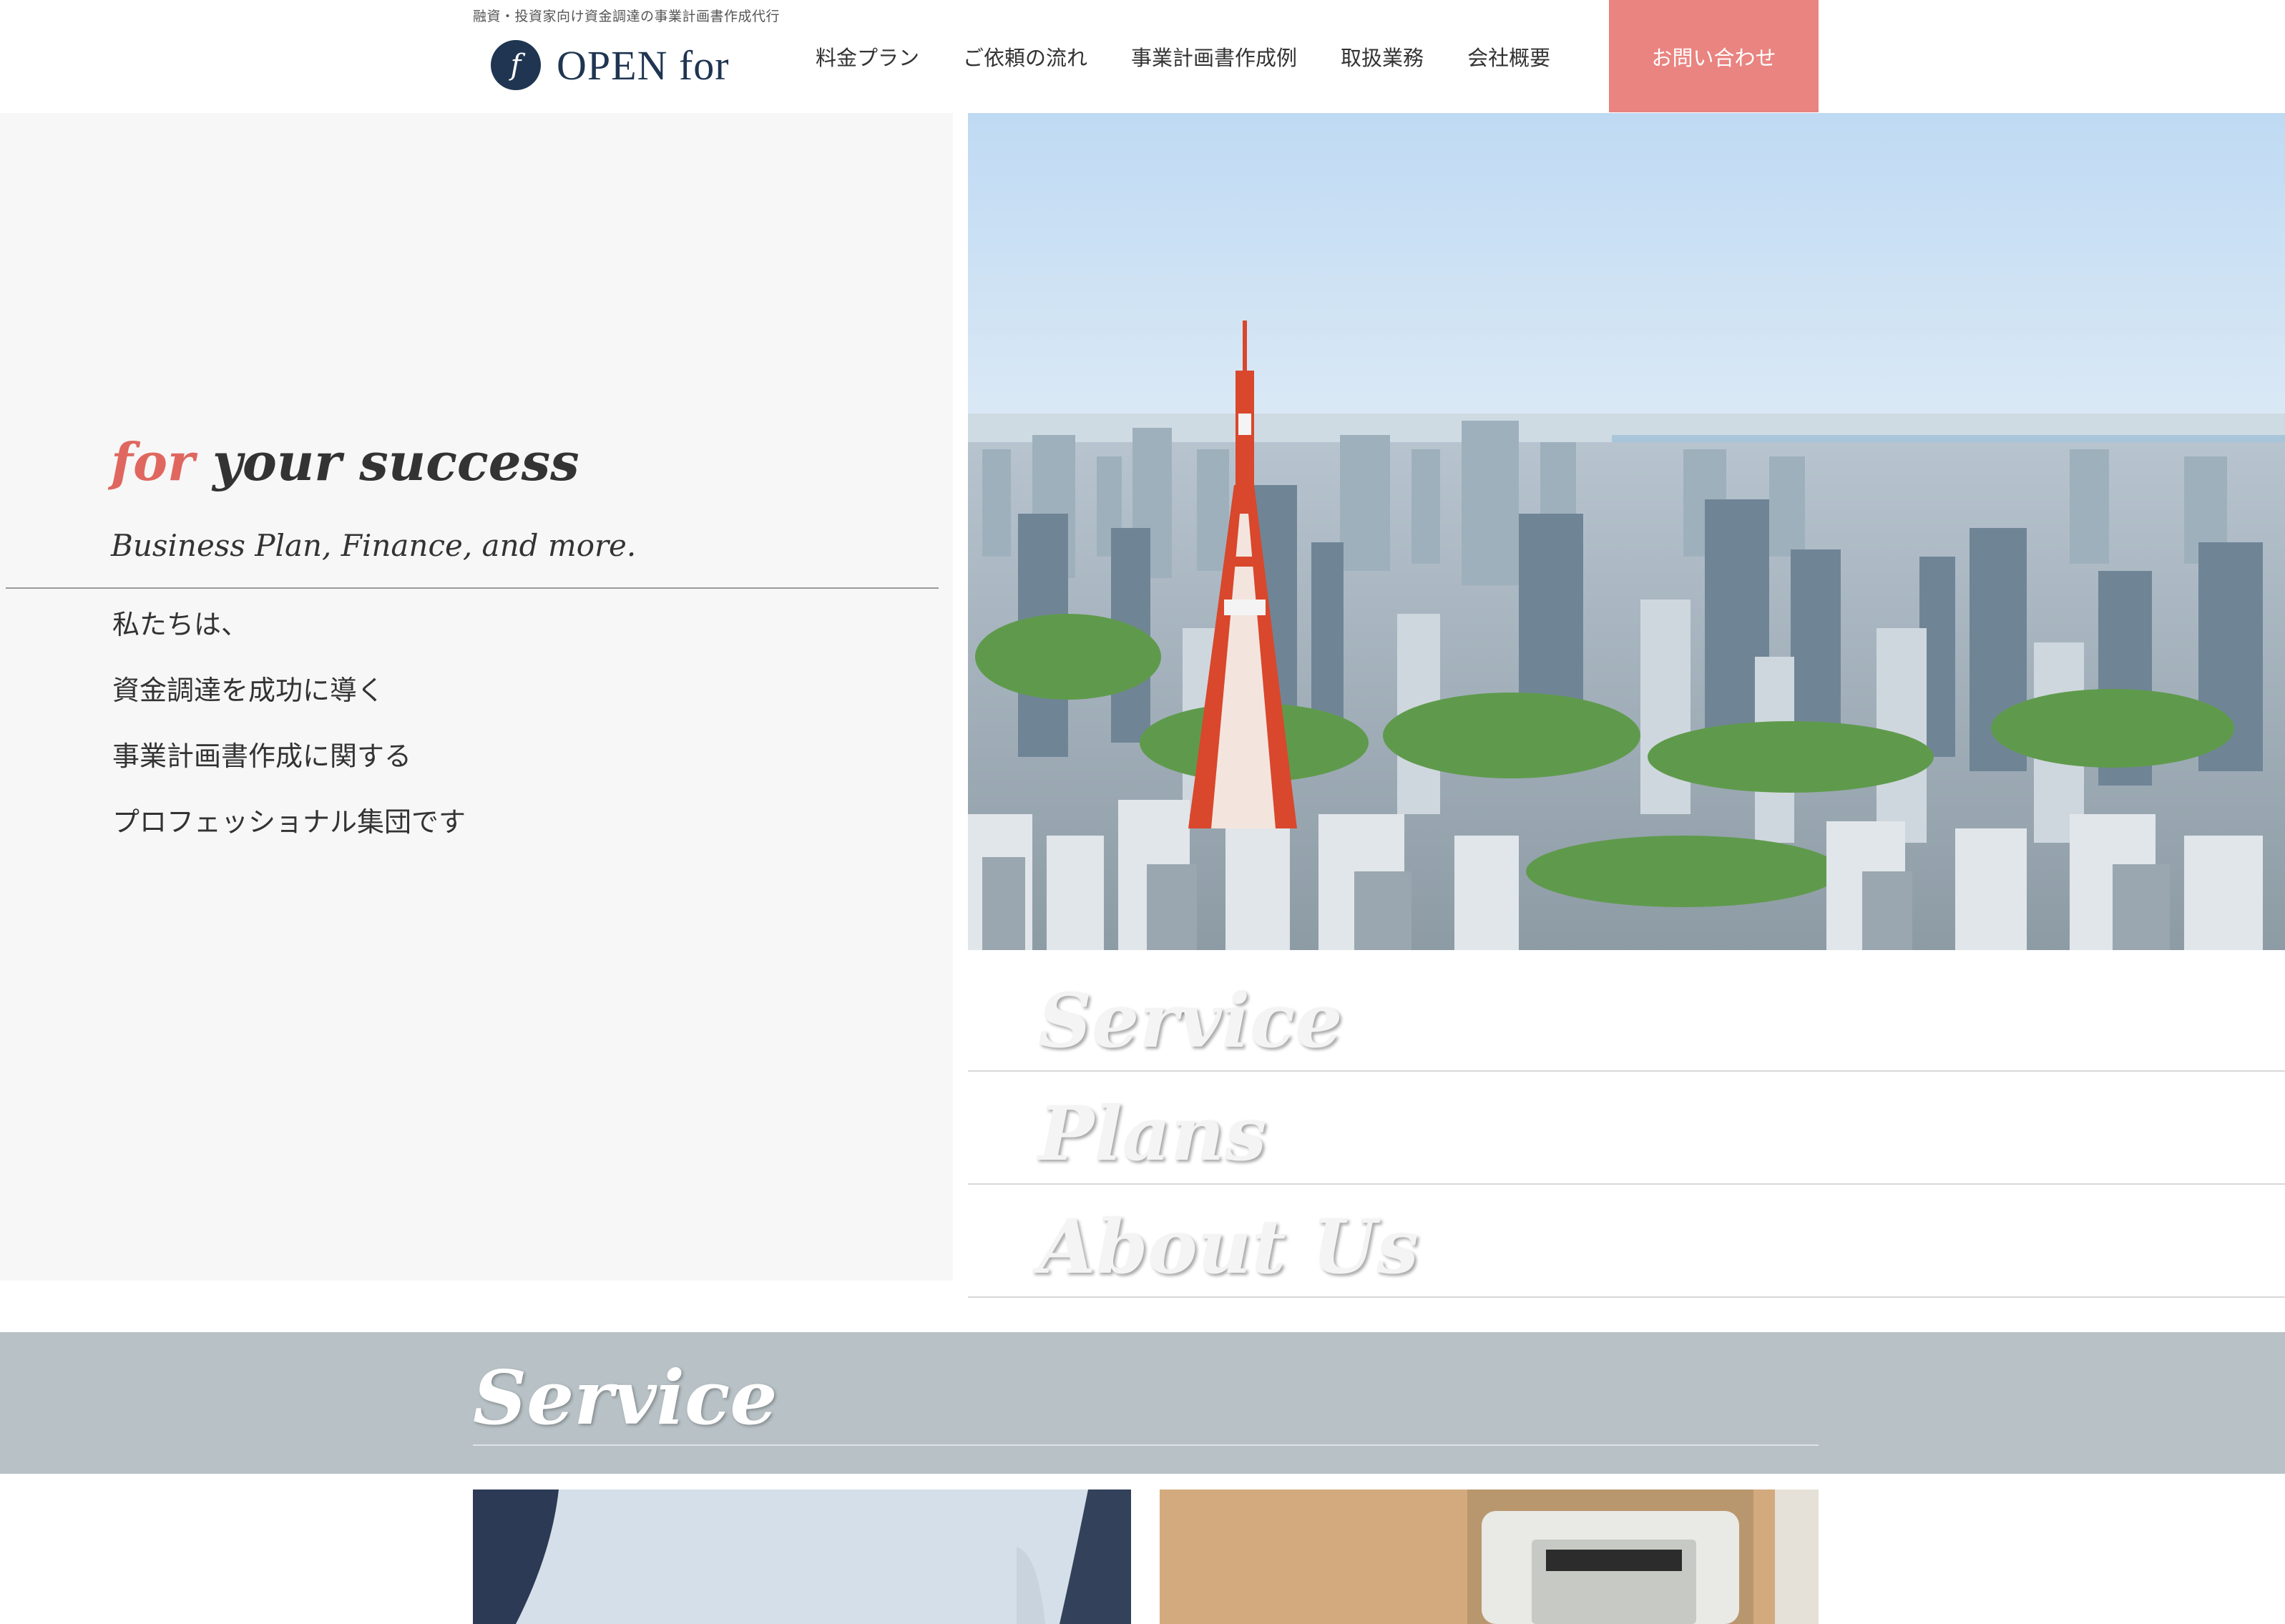  I want to click on menu-link-label: Plans, so click(1152, 1134).